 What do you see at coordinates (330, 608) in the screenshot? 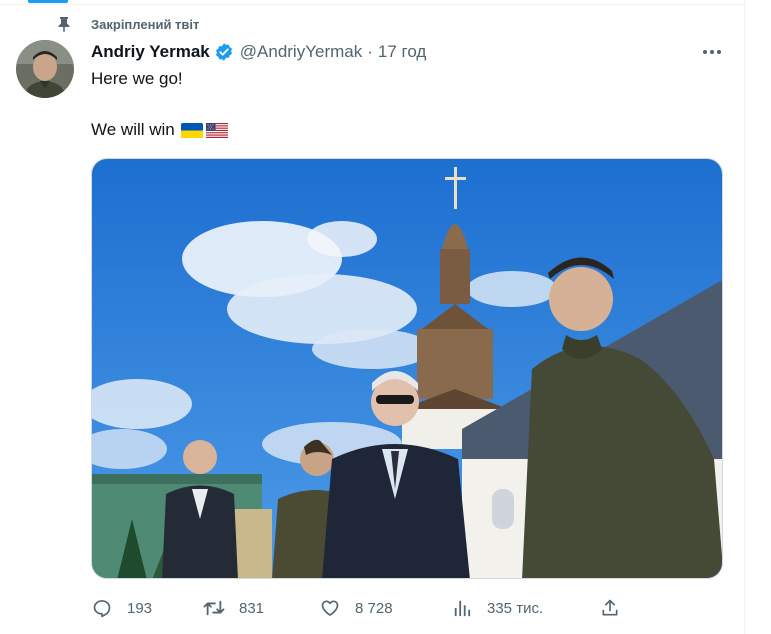
I see `heart-icon` at bounding box center [330, 608].